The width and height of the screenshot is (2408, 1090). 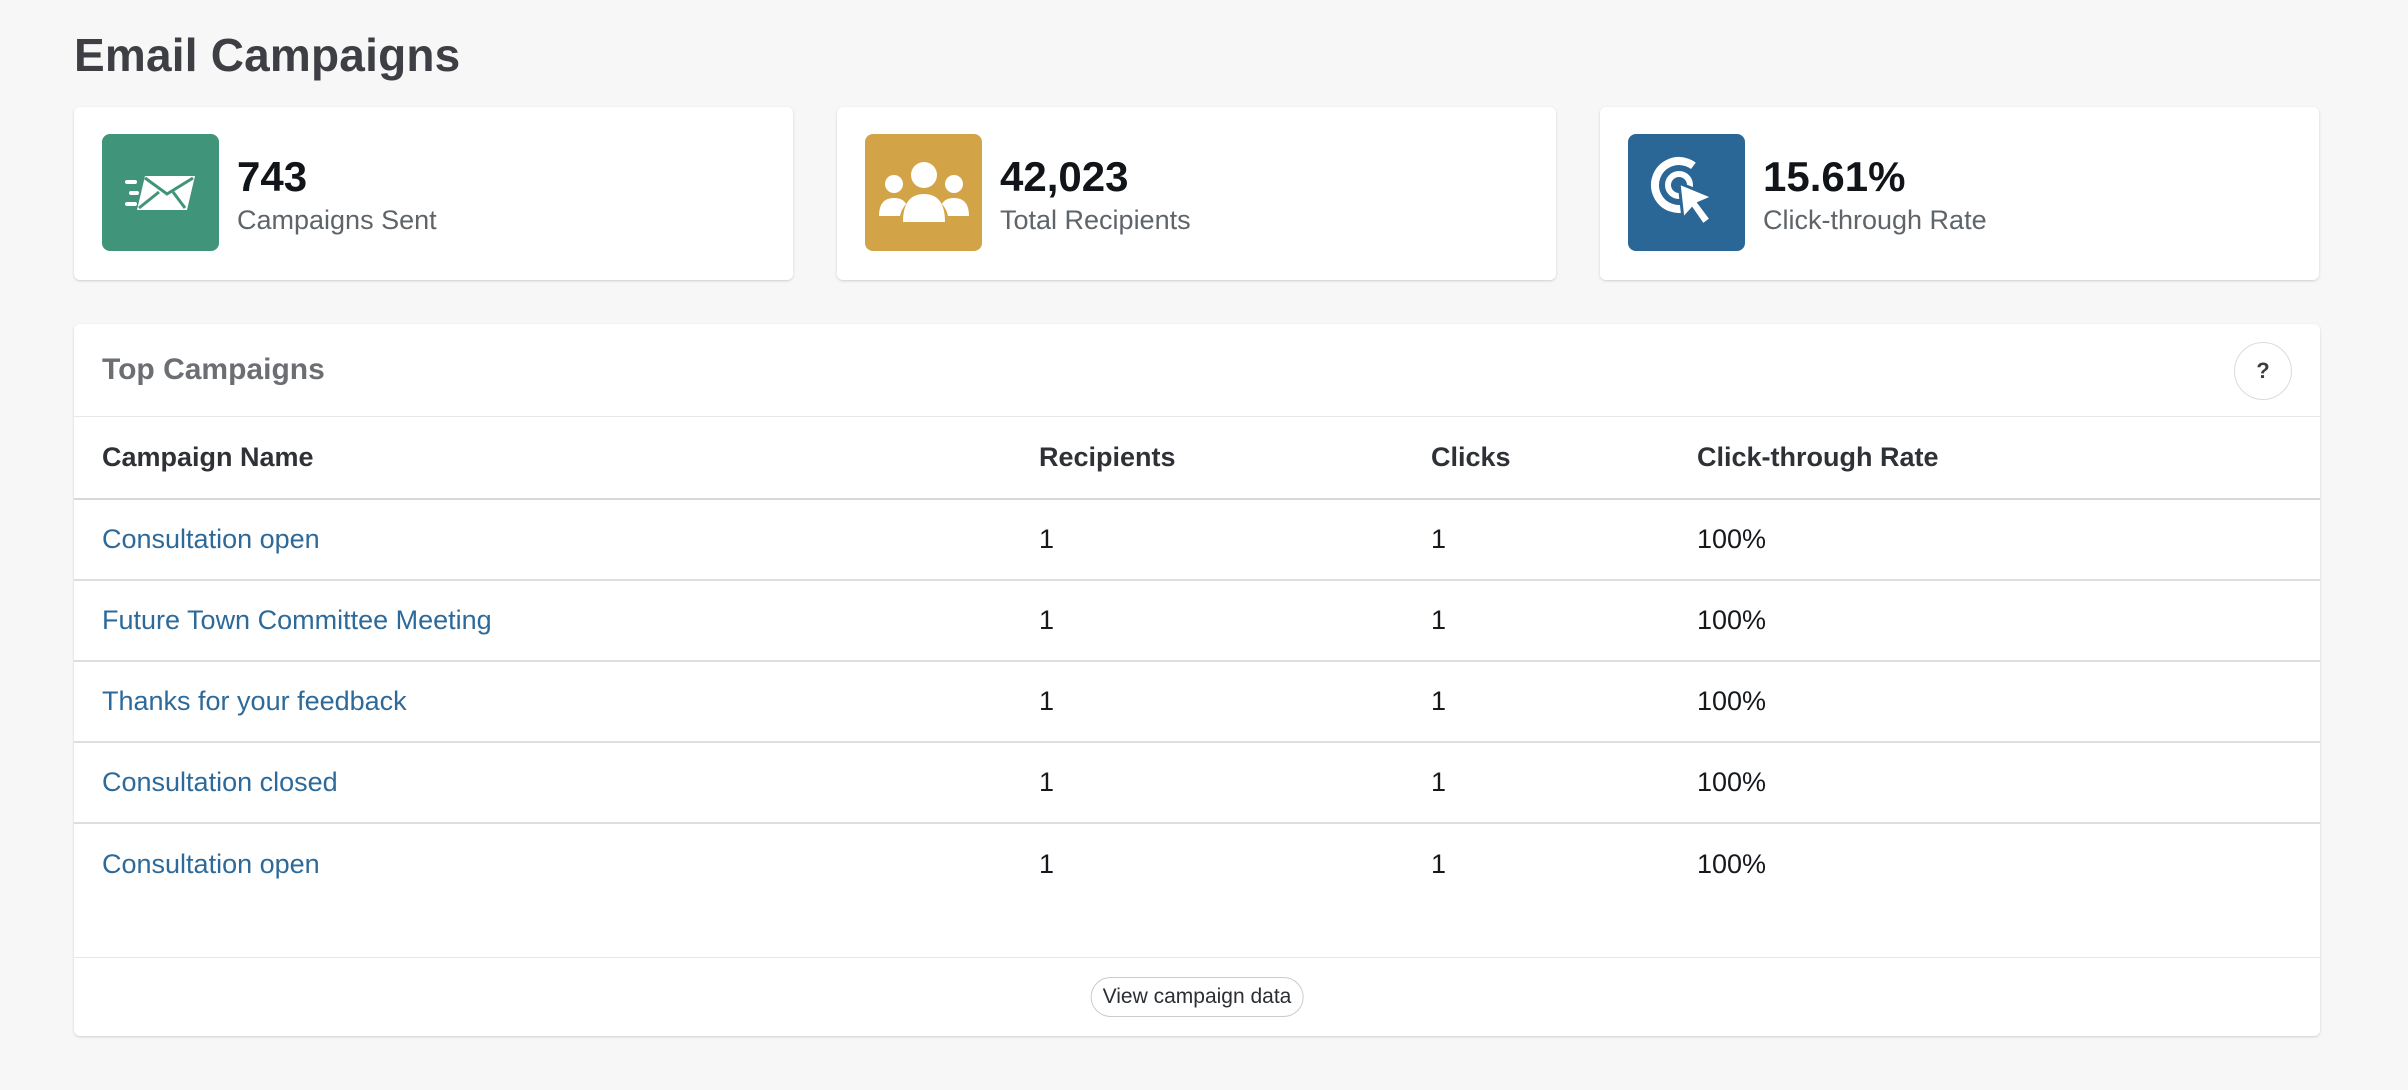 What do you see at coordinates (213, 369) in the screenshot?
I see `panel-title: Top Campaigns` at bounding box center [213, 369].